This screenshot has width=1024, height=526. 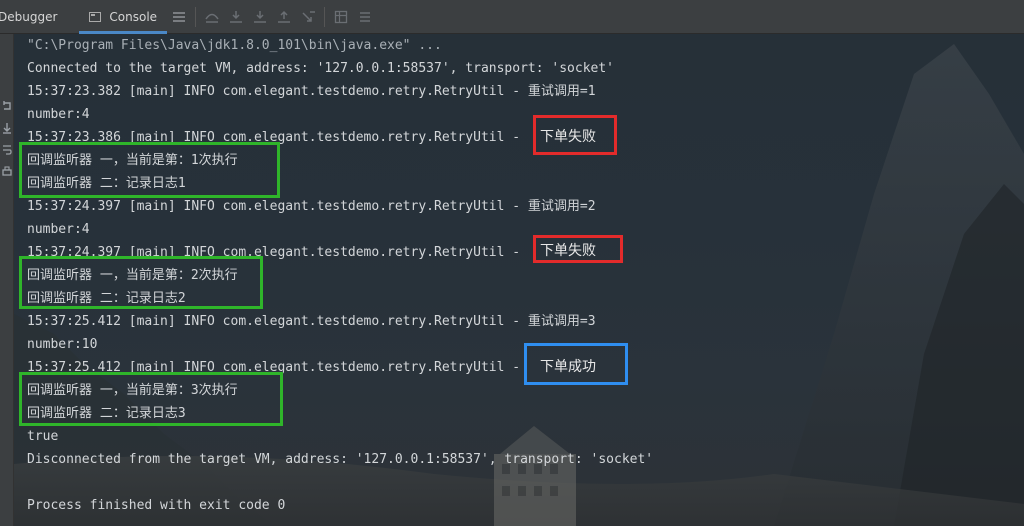 What do you see at coordinates (7, 128) in the screenshot?
I see `scroll-down-icon` at bounding box center [7, 128].